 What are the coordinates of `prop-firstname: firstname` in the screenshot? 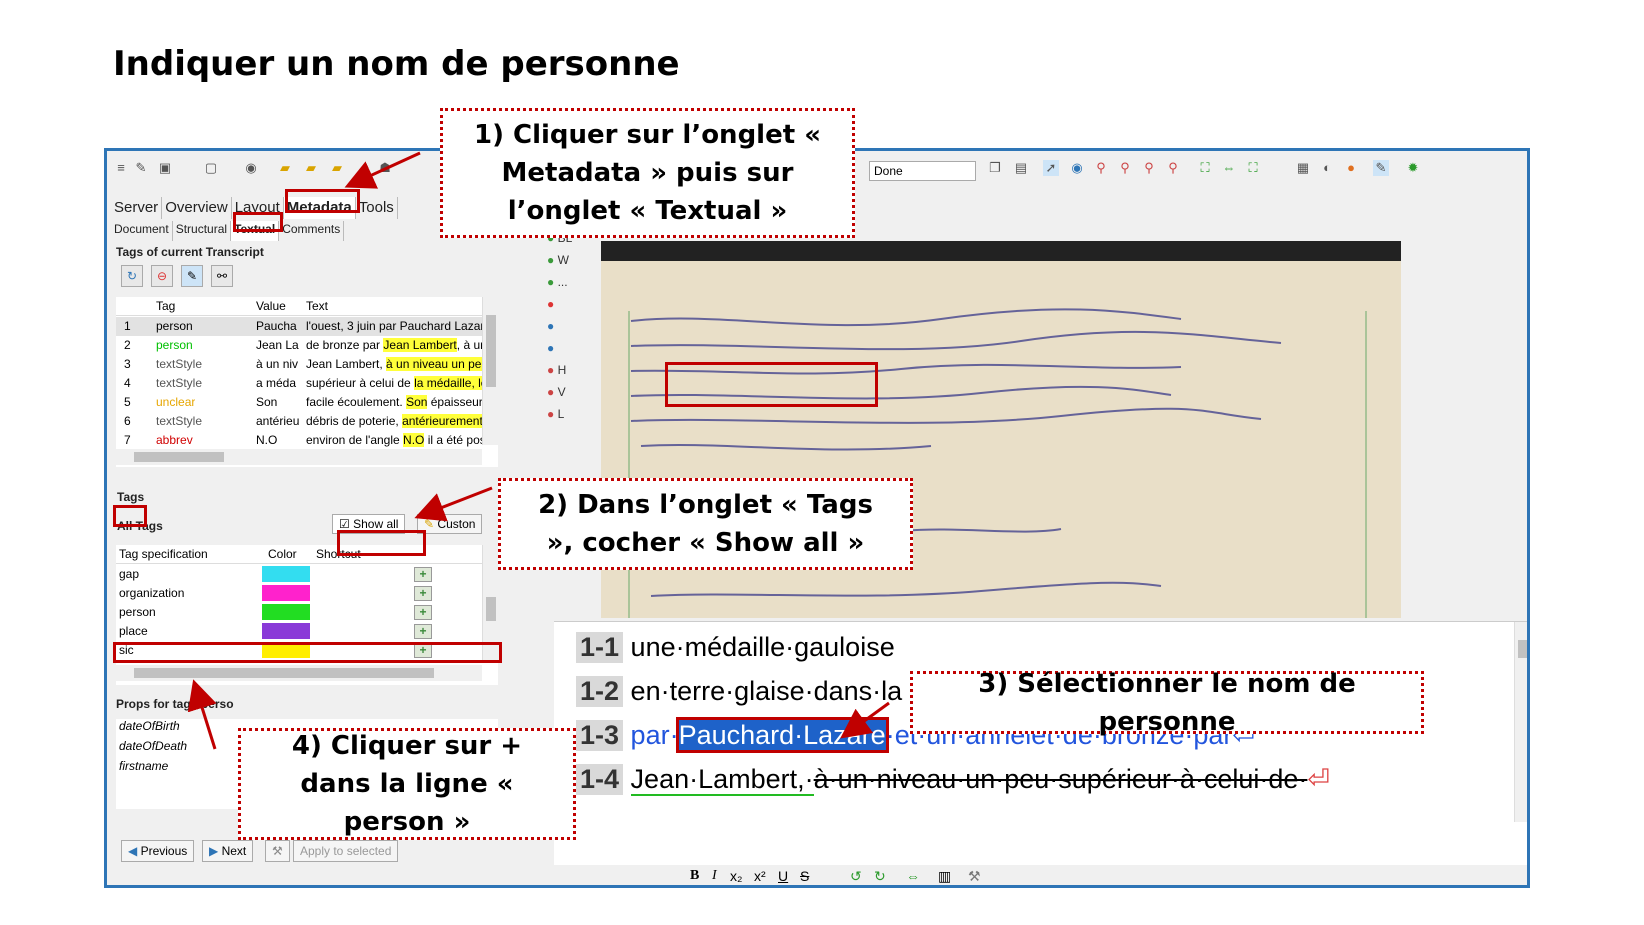 It's located at (143, 766).